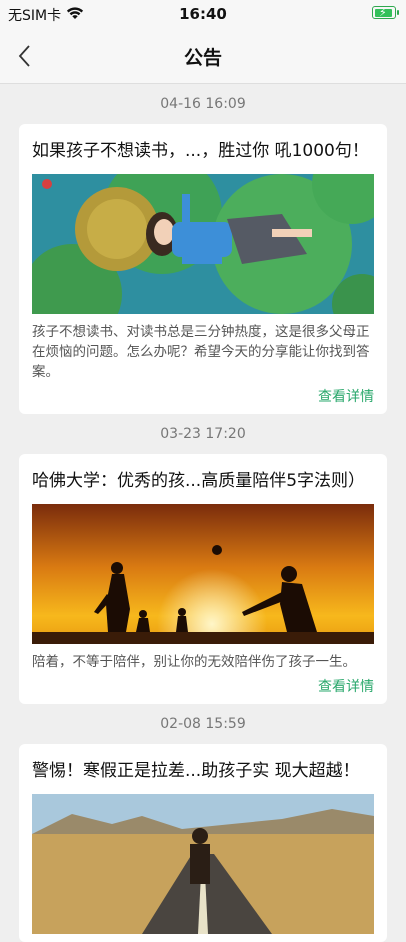  I want to click on status-bar: 无SIM卡 16:40 ⚡, so click(203, 14).